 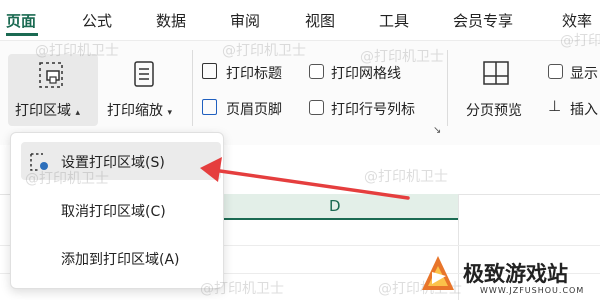 I want to click on menu-tab-view: 视图, so click(x=320, y=20).